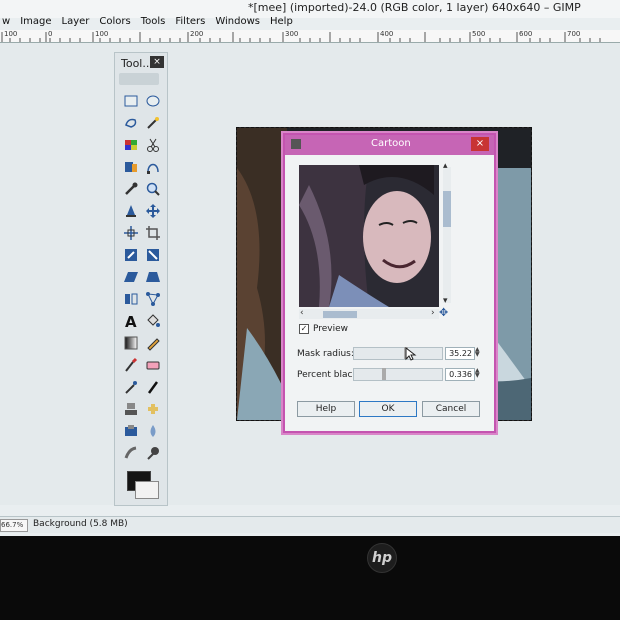 Image resolution: width=620 pixels, height=620 pixels. What do you see at coordinates (131, 189) in the screenshot?
I see `color-picker-icon` at bounding box center [131, 189].